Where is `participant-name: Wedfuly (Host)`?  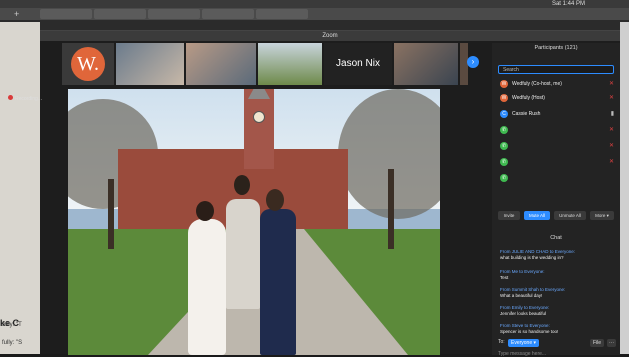
participant-name: Wedfuly (Host) is located at coordinates (528, 98).